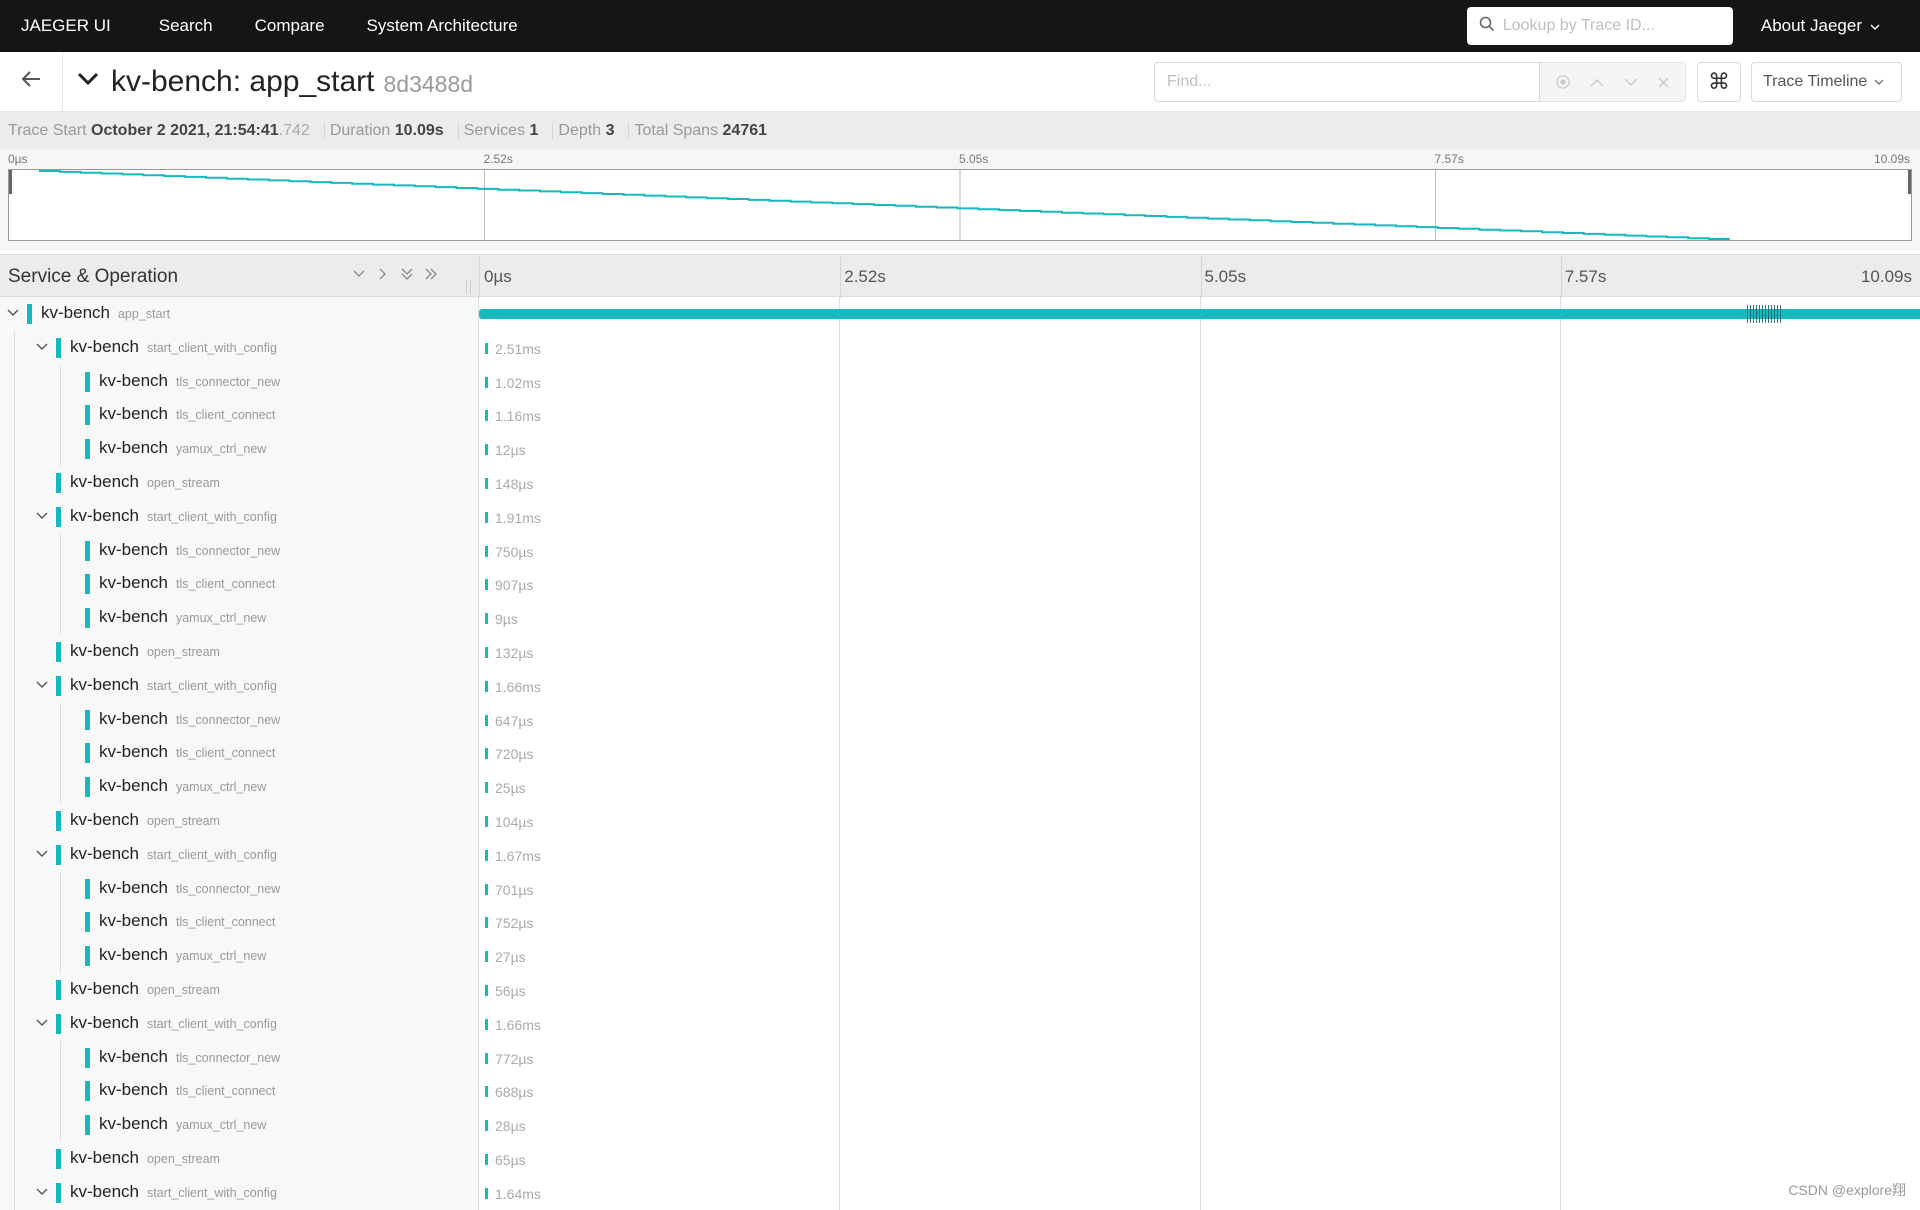 This screenshot has width=1920, height=1210. Describe the element at coordinates (1199, 1193) in the screenshot. I see `span-timeline-cell: 1.64ms` at that location.